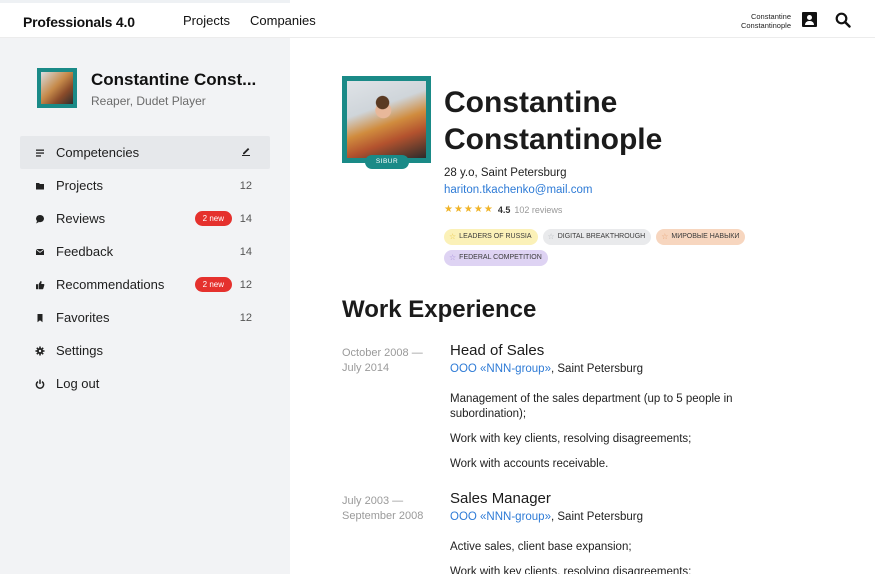  What do you see at coordinates (386, 119) in the screenshot?
I see `profile-avatar` at bounding box center [386, 119].